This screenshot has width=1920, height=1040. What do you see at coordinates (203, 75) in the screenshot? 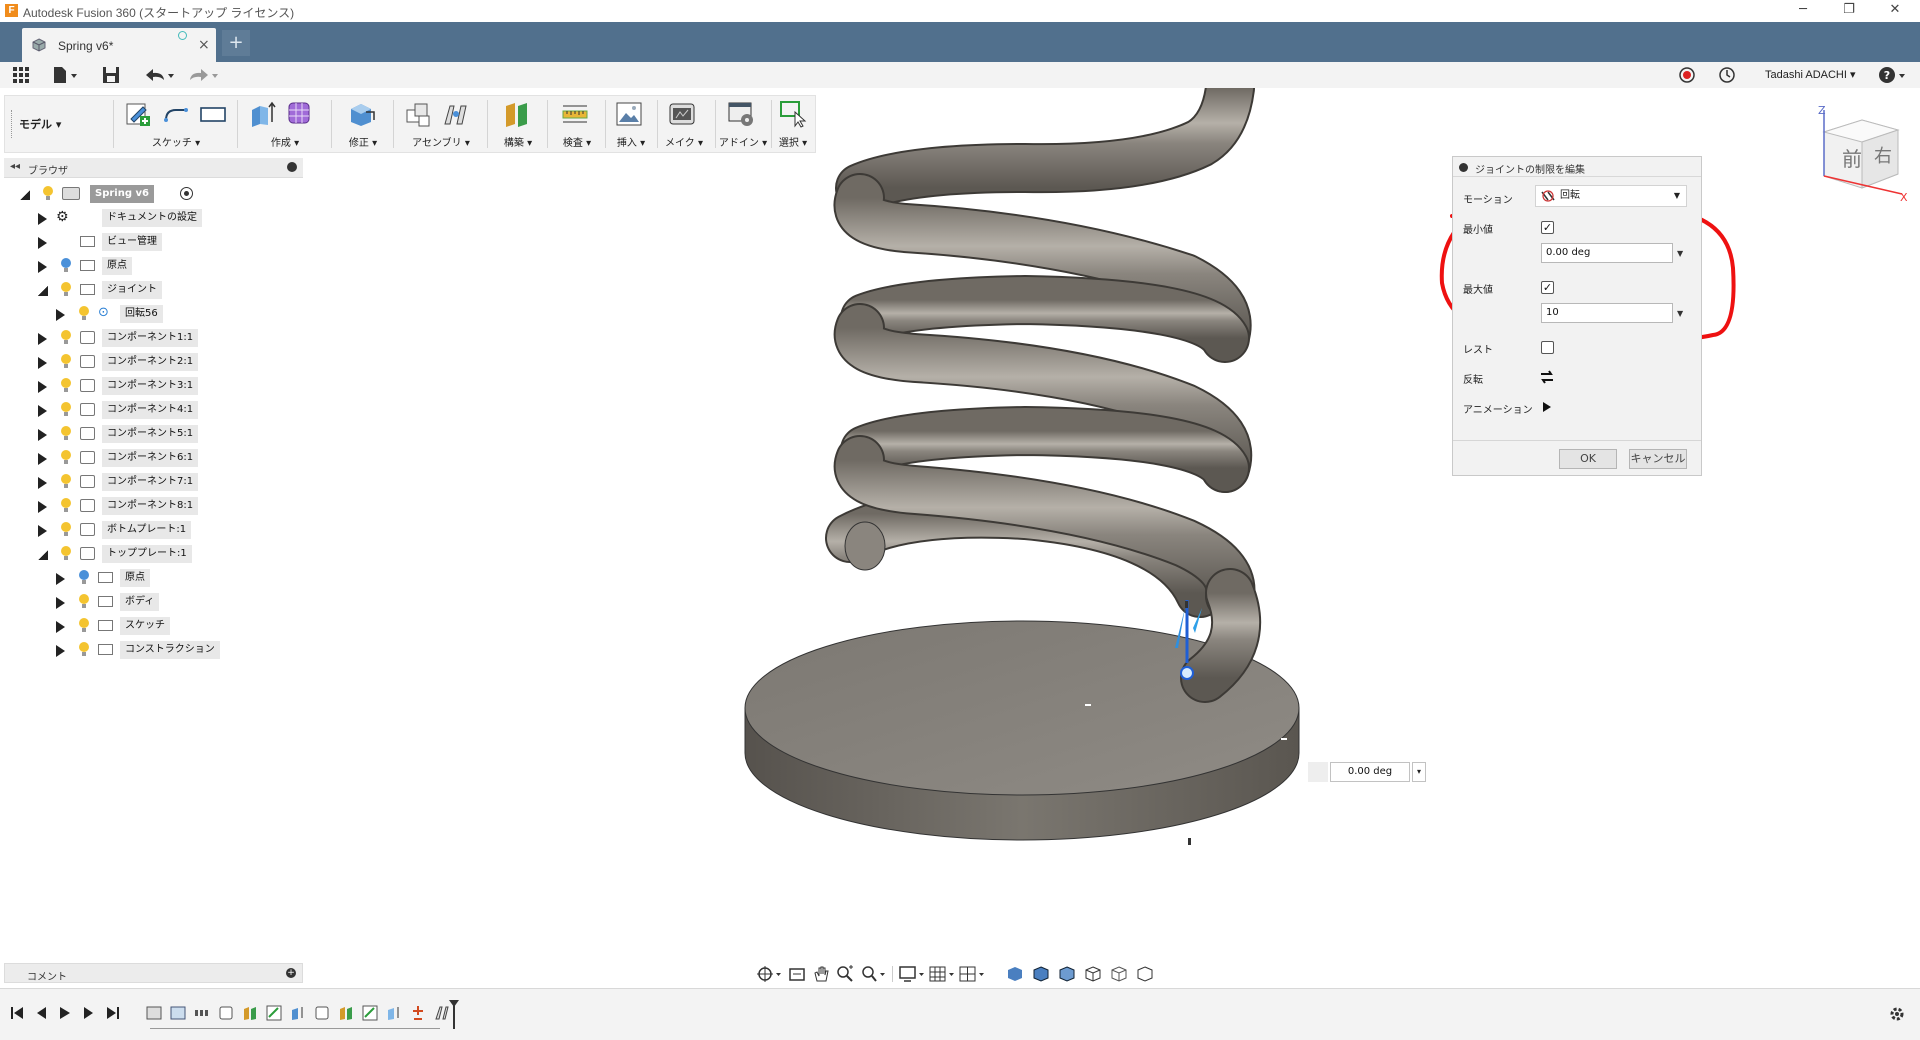
I see `redo-icon` at bounding box center [203, 75].